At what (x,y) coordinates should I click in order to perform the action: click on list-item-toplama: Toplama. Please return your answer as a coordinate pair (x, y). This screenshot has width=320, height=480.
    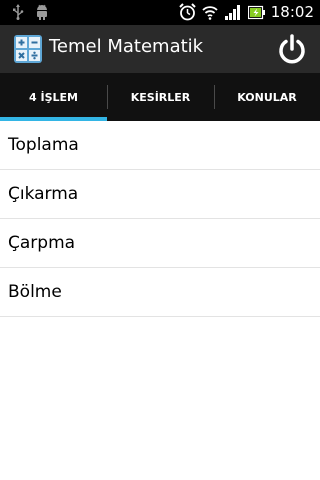
    Looking at the image, I should click on (160, 145).